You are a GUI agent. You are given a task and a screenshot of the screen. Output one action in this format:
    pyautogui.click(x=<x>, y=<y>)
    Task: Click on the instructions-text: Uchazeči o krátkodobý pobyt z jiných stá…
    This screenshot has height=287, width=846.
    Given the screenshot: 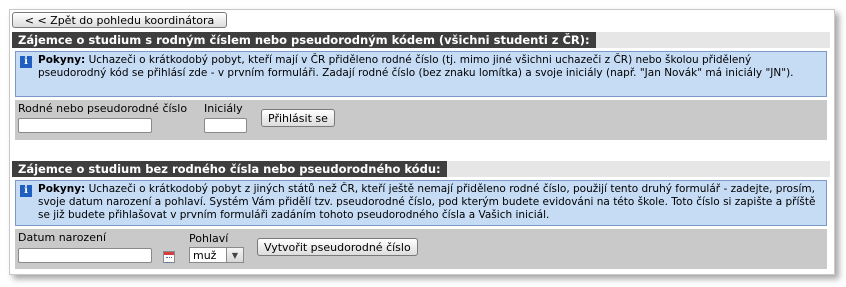 What is the action you would take?
    pyautogui.click(x=427, y=202)
    